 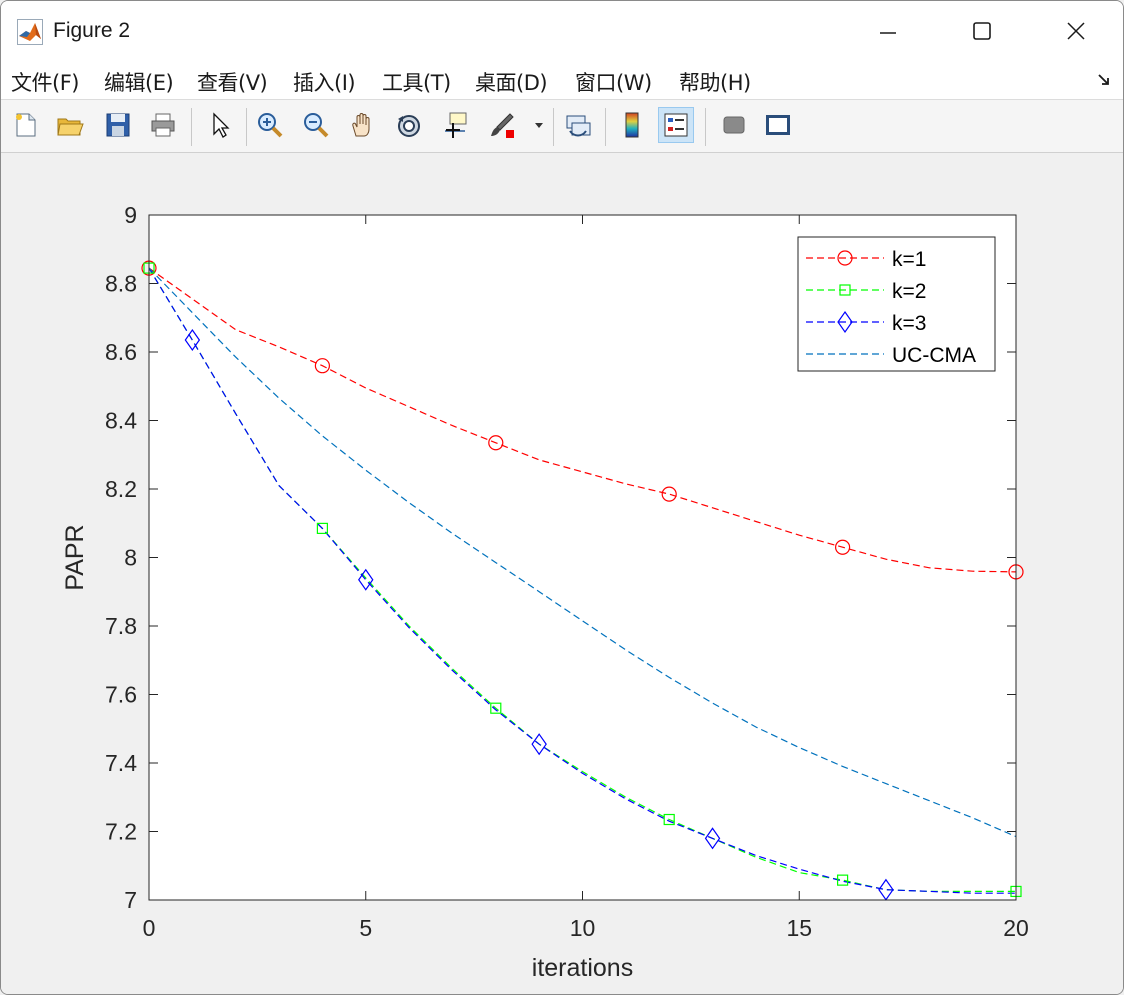 I want to click on hide-plot-tools-button, so click(x=734, y=125).